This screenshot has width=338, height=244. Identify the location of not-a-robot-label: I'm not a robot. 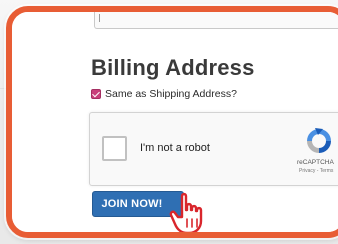
(175, 148).